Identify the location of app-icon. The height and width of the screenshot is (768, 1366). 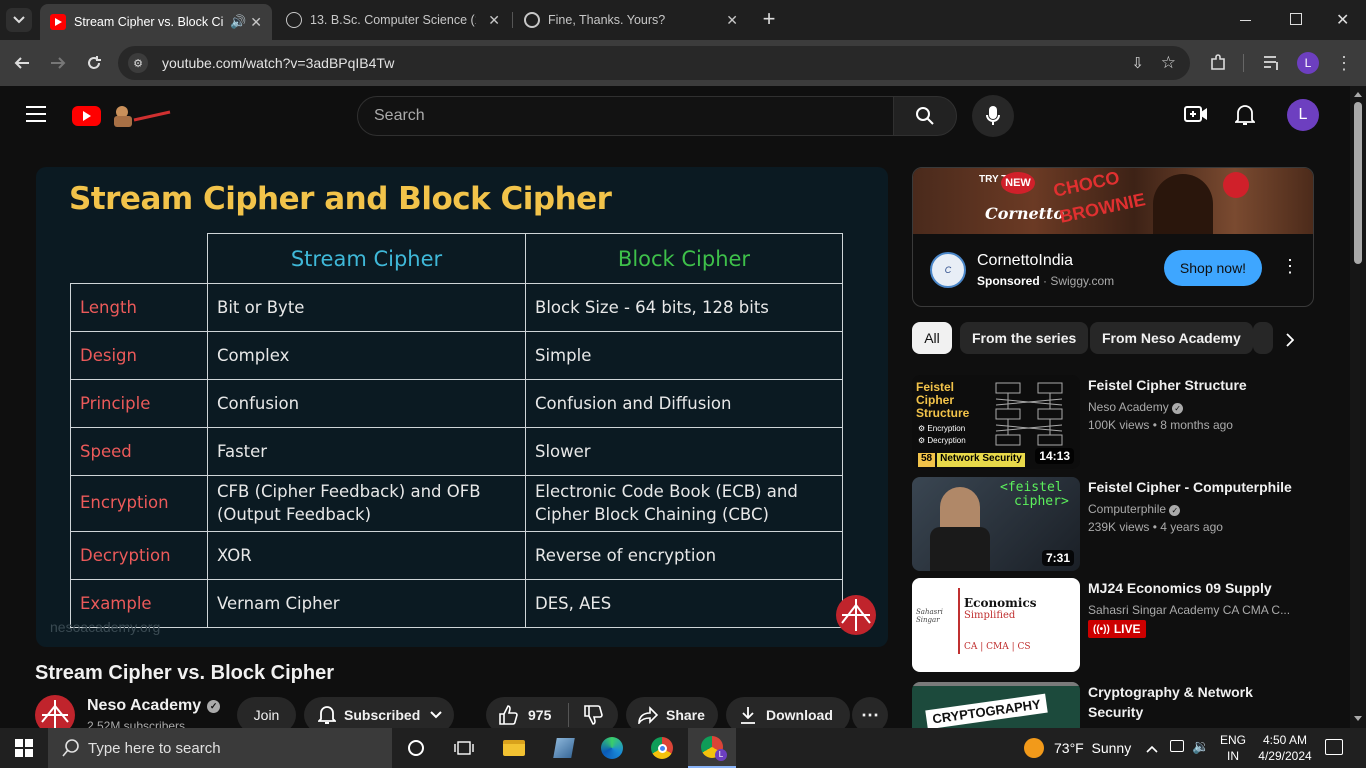
(564, 748).